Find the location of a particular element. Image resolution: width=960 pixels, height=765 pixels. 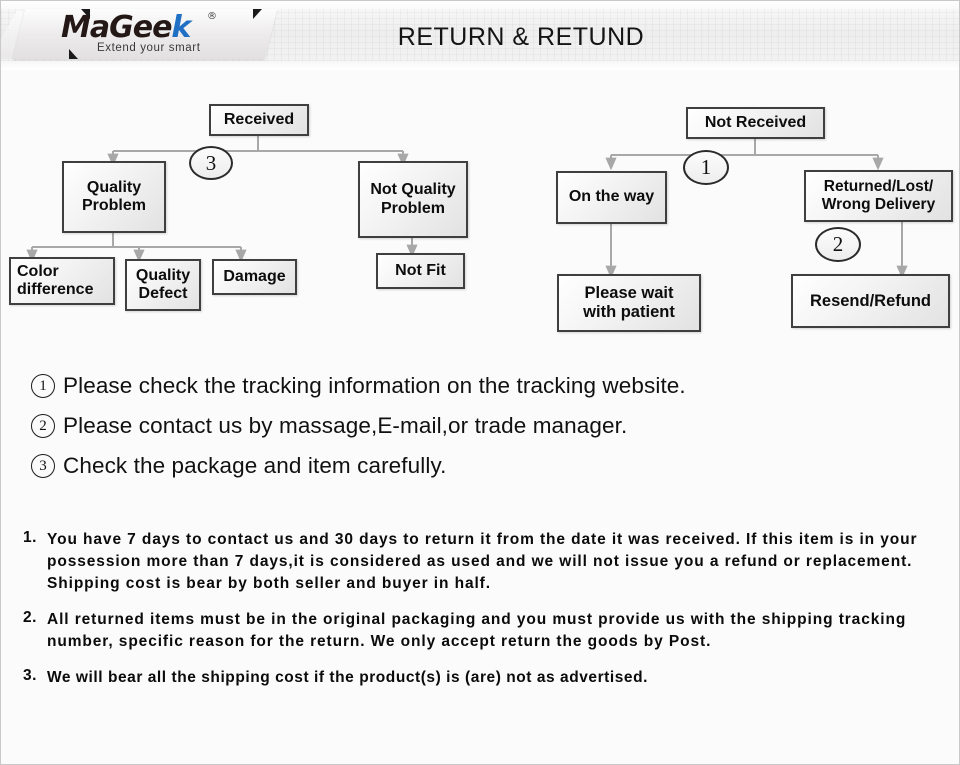

flow-marker-3: 3 is located at coordinates (211, 163).